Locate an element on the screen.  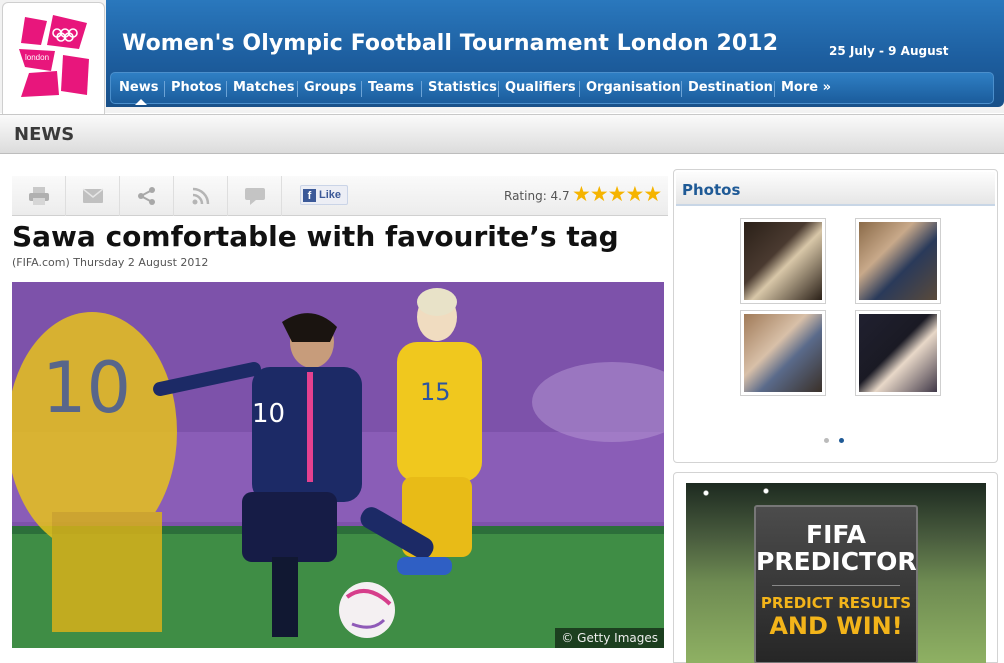
facebook-like-button: f Like is located at coordinates (324, 195).